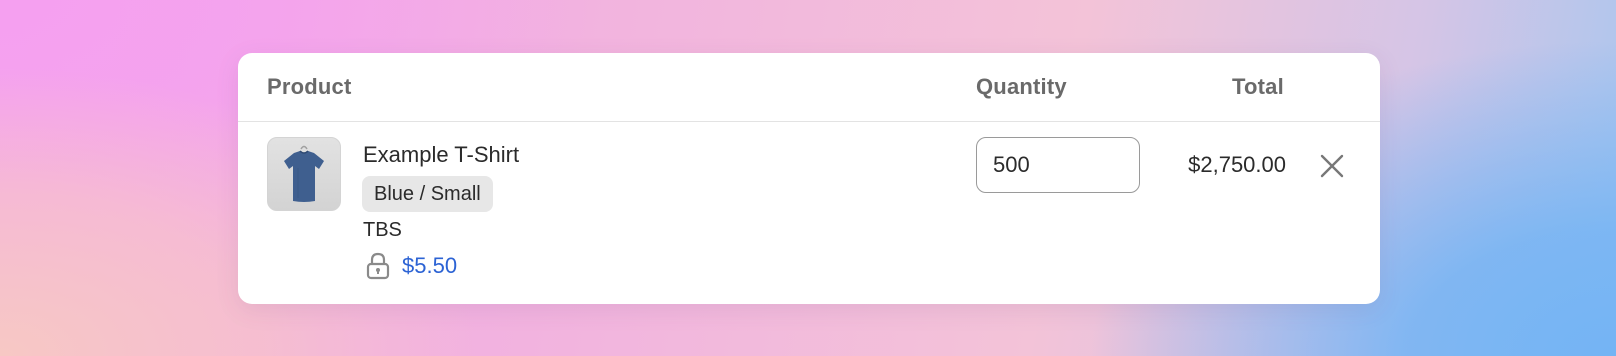 The image size is (1616, 356). I want to click on unit-price-link: $5.50, so click(429, 266).